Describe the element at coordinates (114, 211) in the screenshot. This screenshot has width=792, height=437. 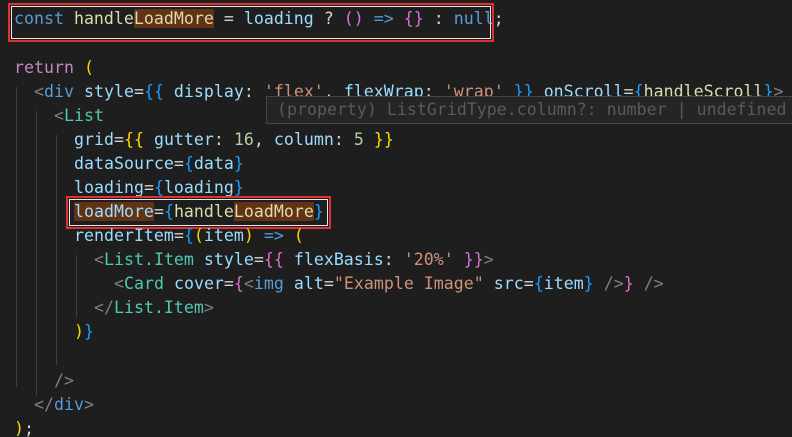
I see `loadmore-attr-highlight: loadMore` at that location.